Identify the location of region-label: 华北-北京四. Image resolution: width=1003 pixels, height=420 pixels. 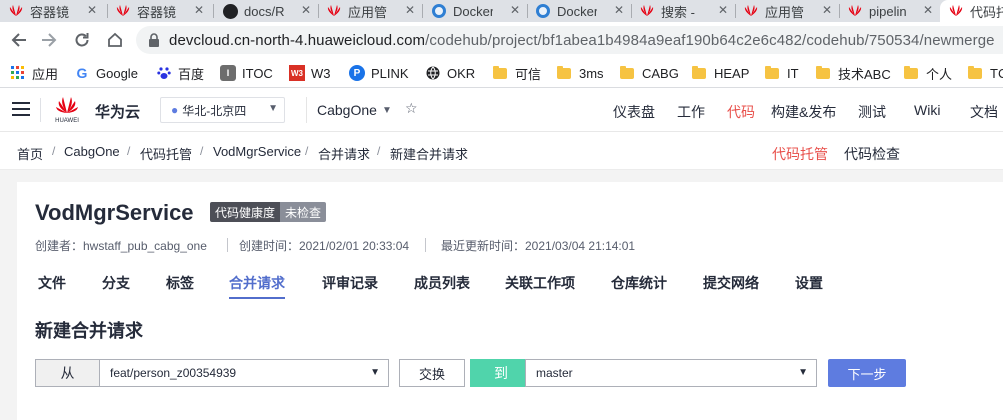
(214, 110).